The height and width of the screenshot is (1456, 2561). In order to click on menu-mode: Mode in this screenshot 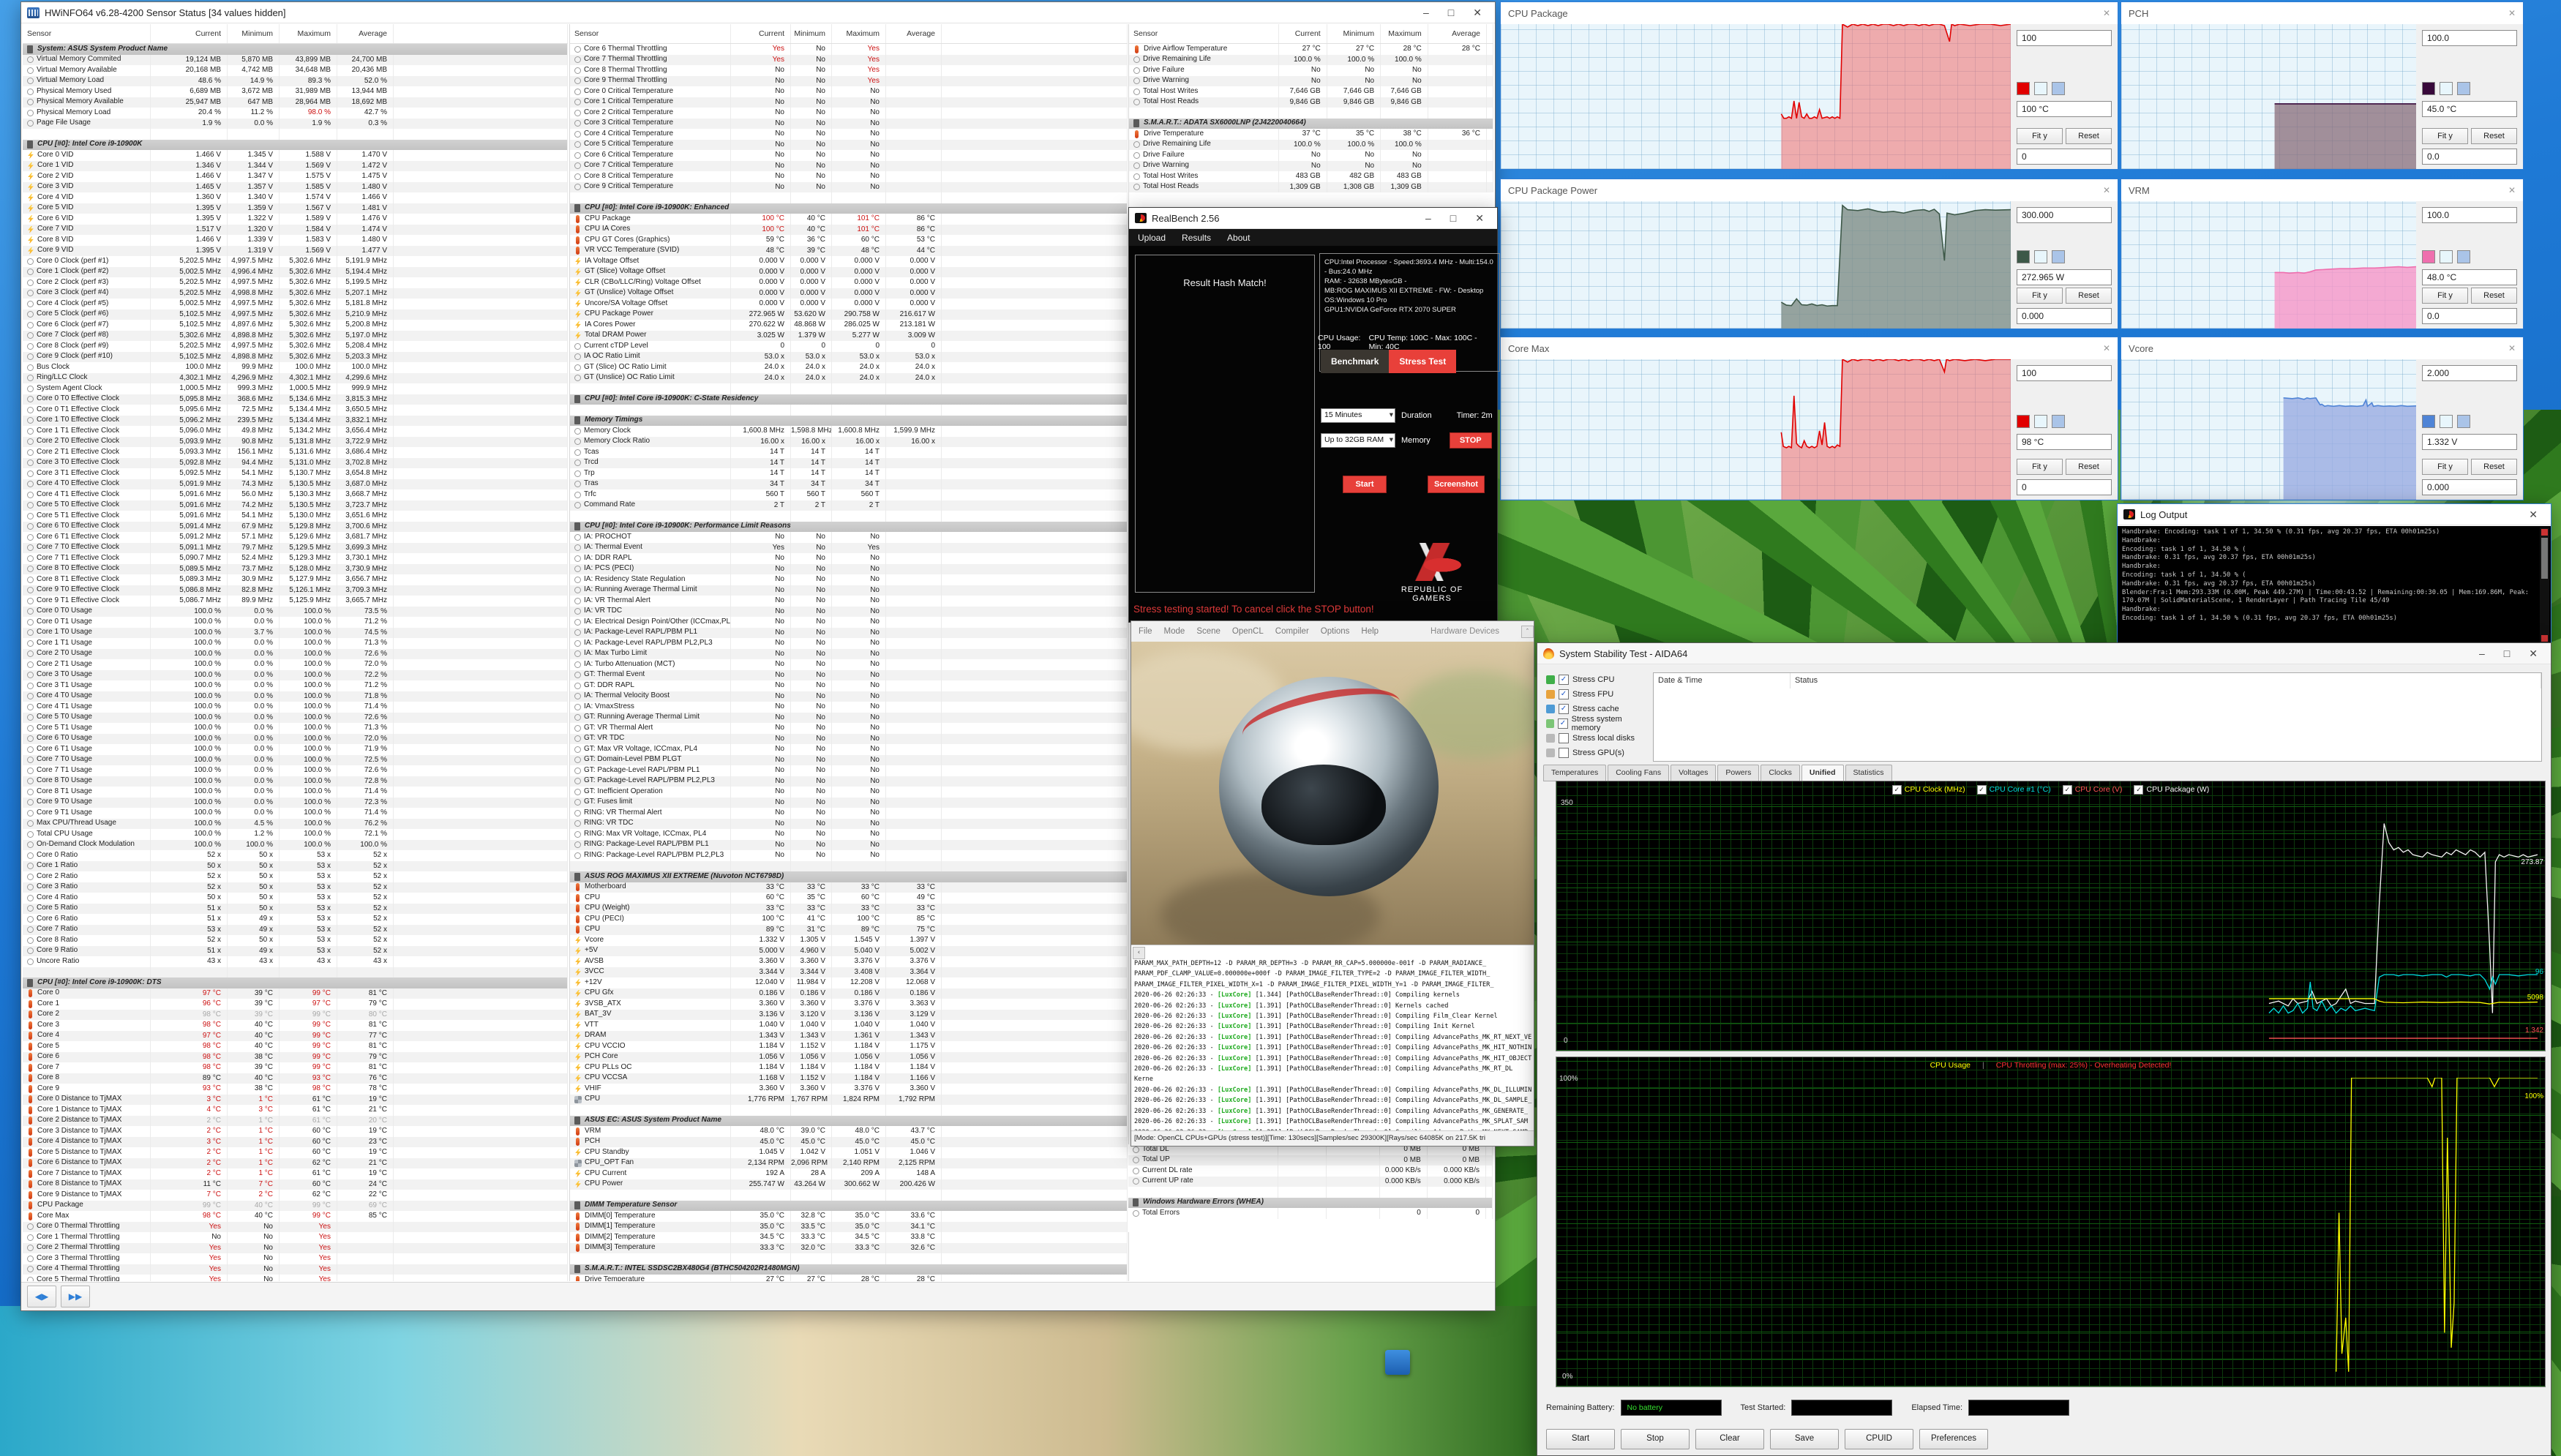, I will do `click(1175, 631)`.